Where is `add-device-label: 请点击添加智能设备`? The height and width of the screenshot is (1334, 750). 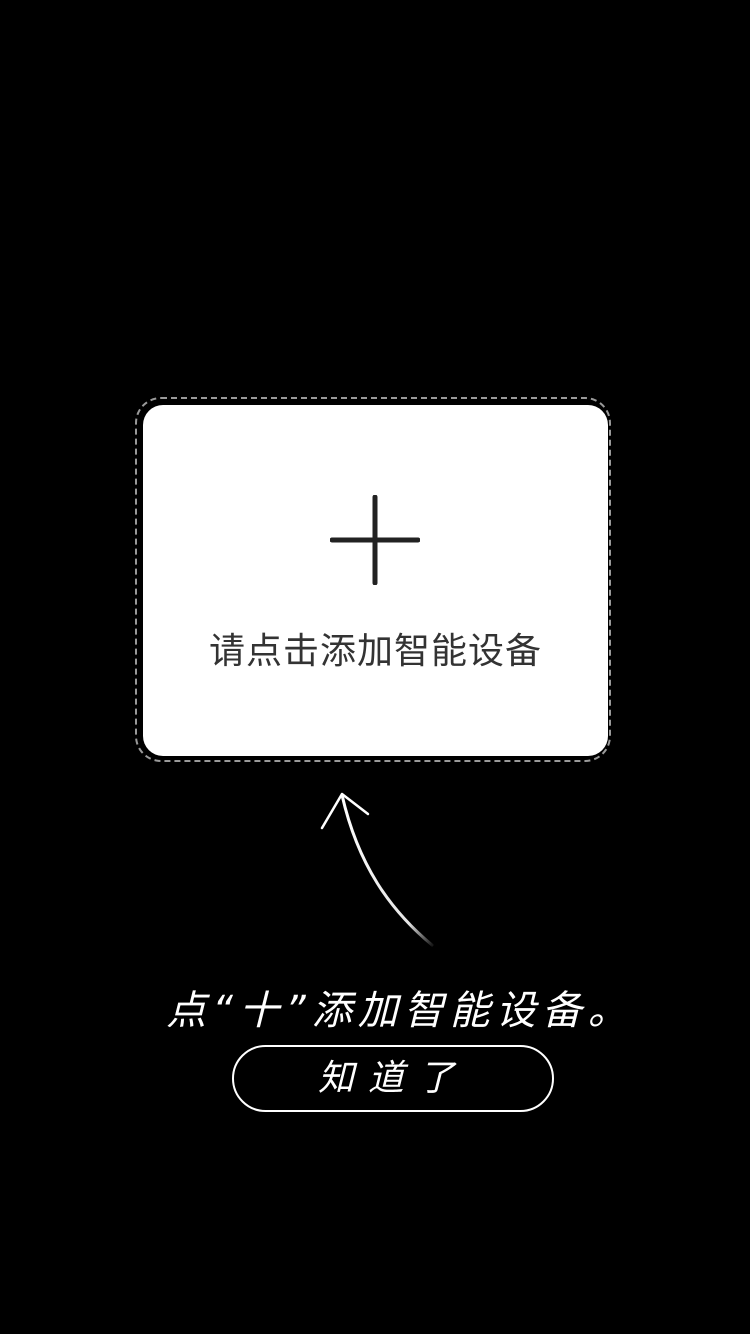 add-device-label: 请点击添加智能设备 is located at coordinates (375, 651).